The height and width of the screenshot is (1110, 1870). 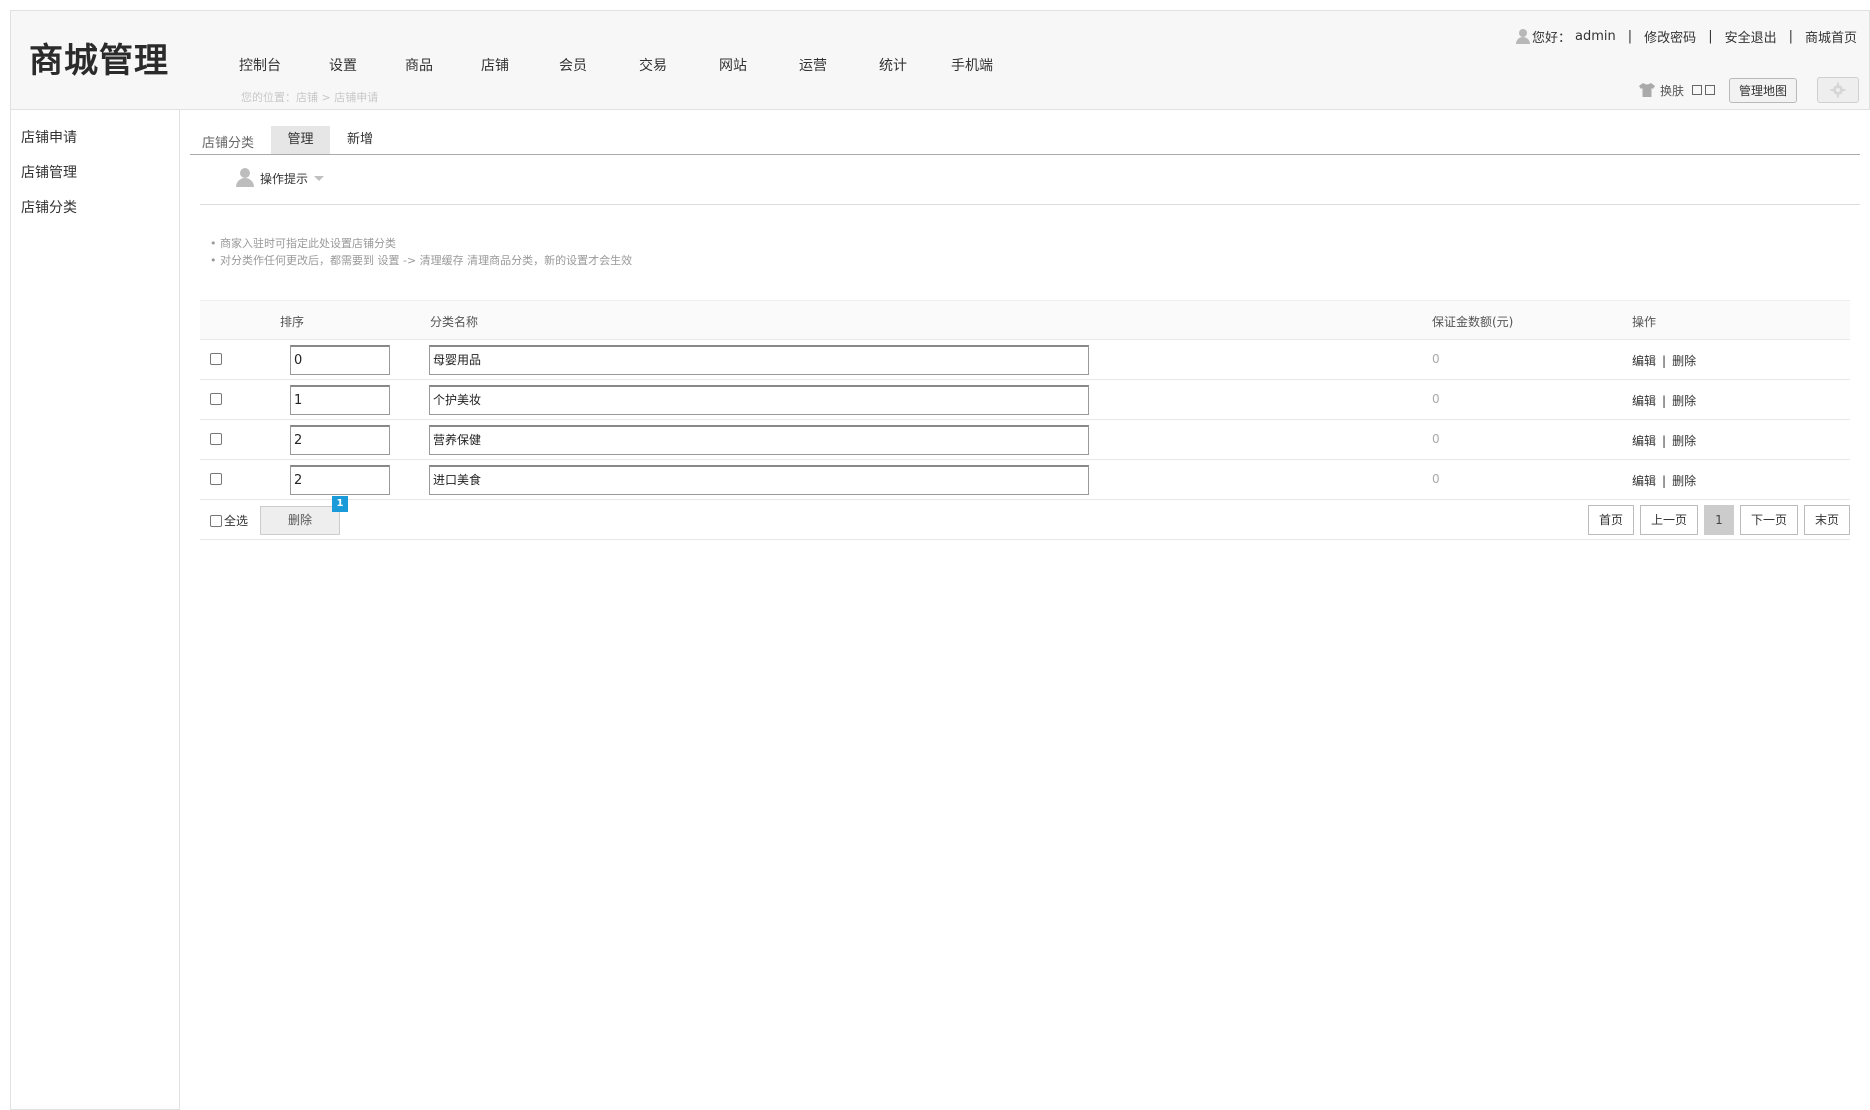 I want to click on last-page-button: 末页, so click(x=1826, y=520).